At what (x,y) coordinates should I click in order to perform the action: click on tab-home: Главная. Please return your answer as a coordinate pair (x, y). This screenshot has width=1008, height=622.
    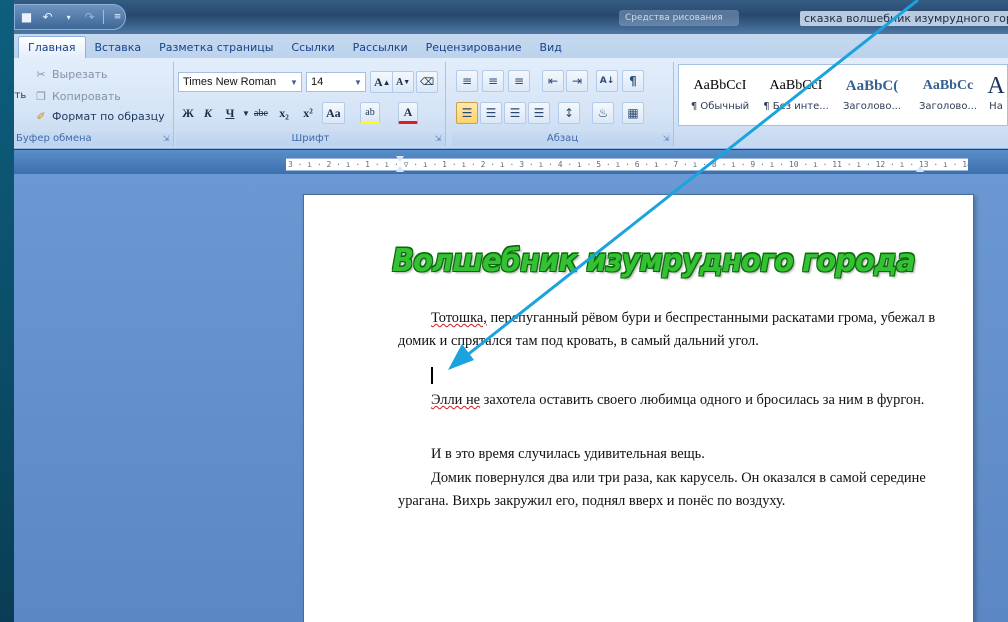
    Looking at the image, I should click on (52, 47).